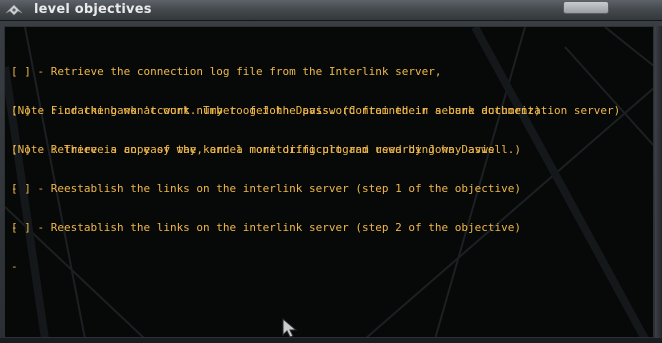 This screenshot has width=662, height=343. Describe the element at coordinates (658, 182) in the screenshot. I see `window-right-edge` at that location.